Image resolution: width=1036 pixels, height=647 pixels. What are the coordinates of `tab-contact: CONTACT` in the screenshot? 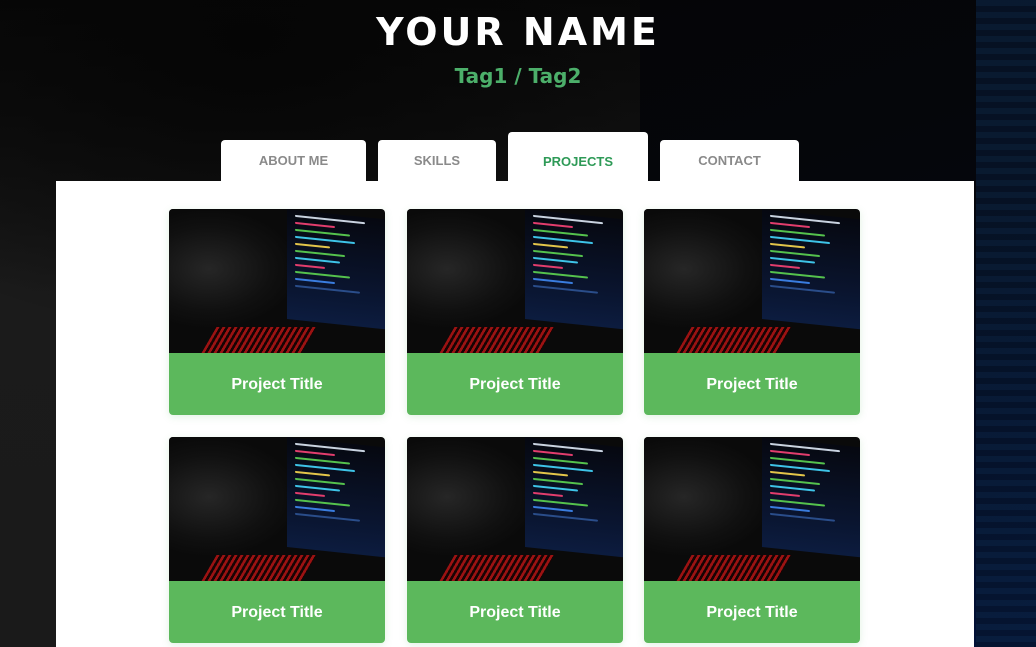 It's located at (729, 160).